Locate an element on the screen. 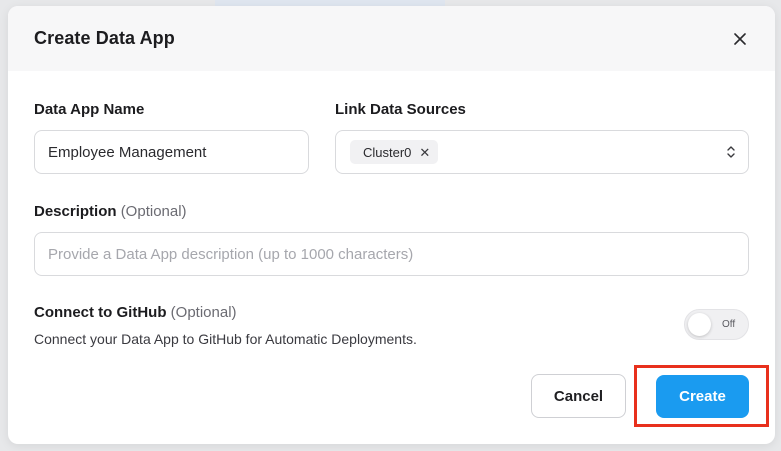  dialog-title: Create Data App is located at coordinates (104, 38).